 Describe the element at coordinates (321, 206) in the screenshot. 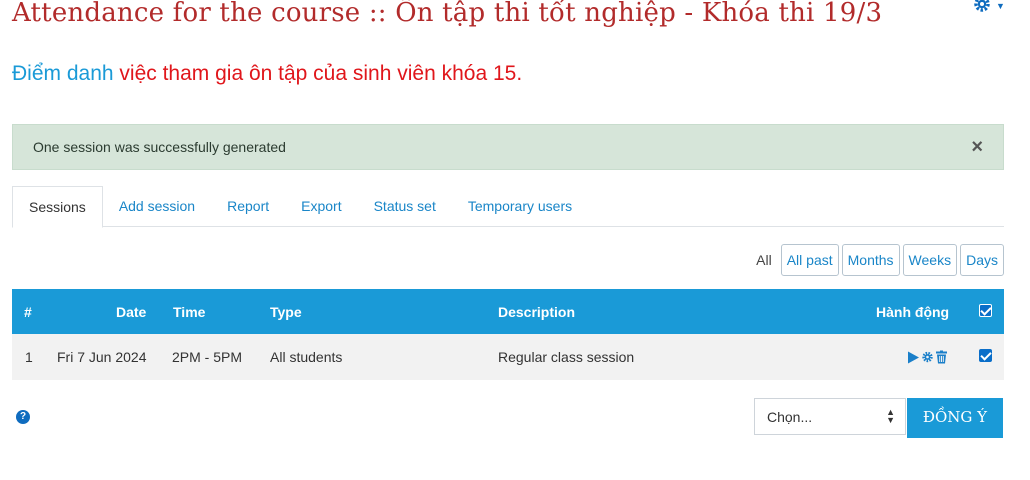

I see `tab-export: Export` at that location.